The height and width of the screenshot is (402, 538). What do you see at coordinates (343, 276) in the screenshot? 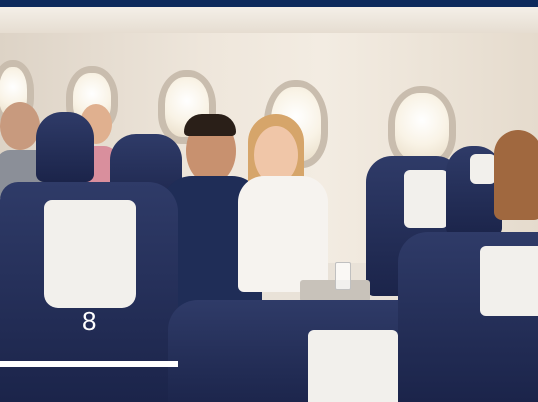
I see `water-glass` at bounding box center [343, 276].